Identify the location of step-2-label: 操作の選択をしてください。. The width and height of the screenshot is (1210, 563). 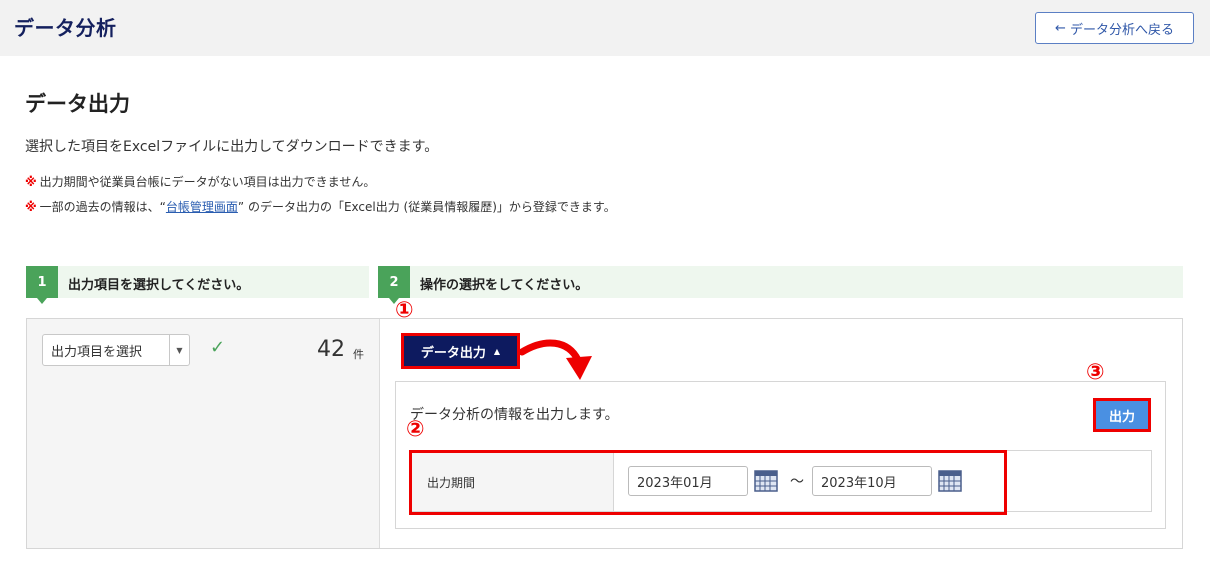
(504, 285).